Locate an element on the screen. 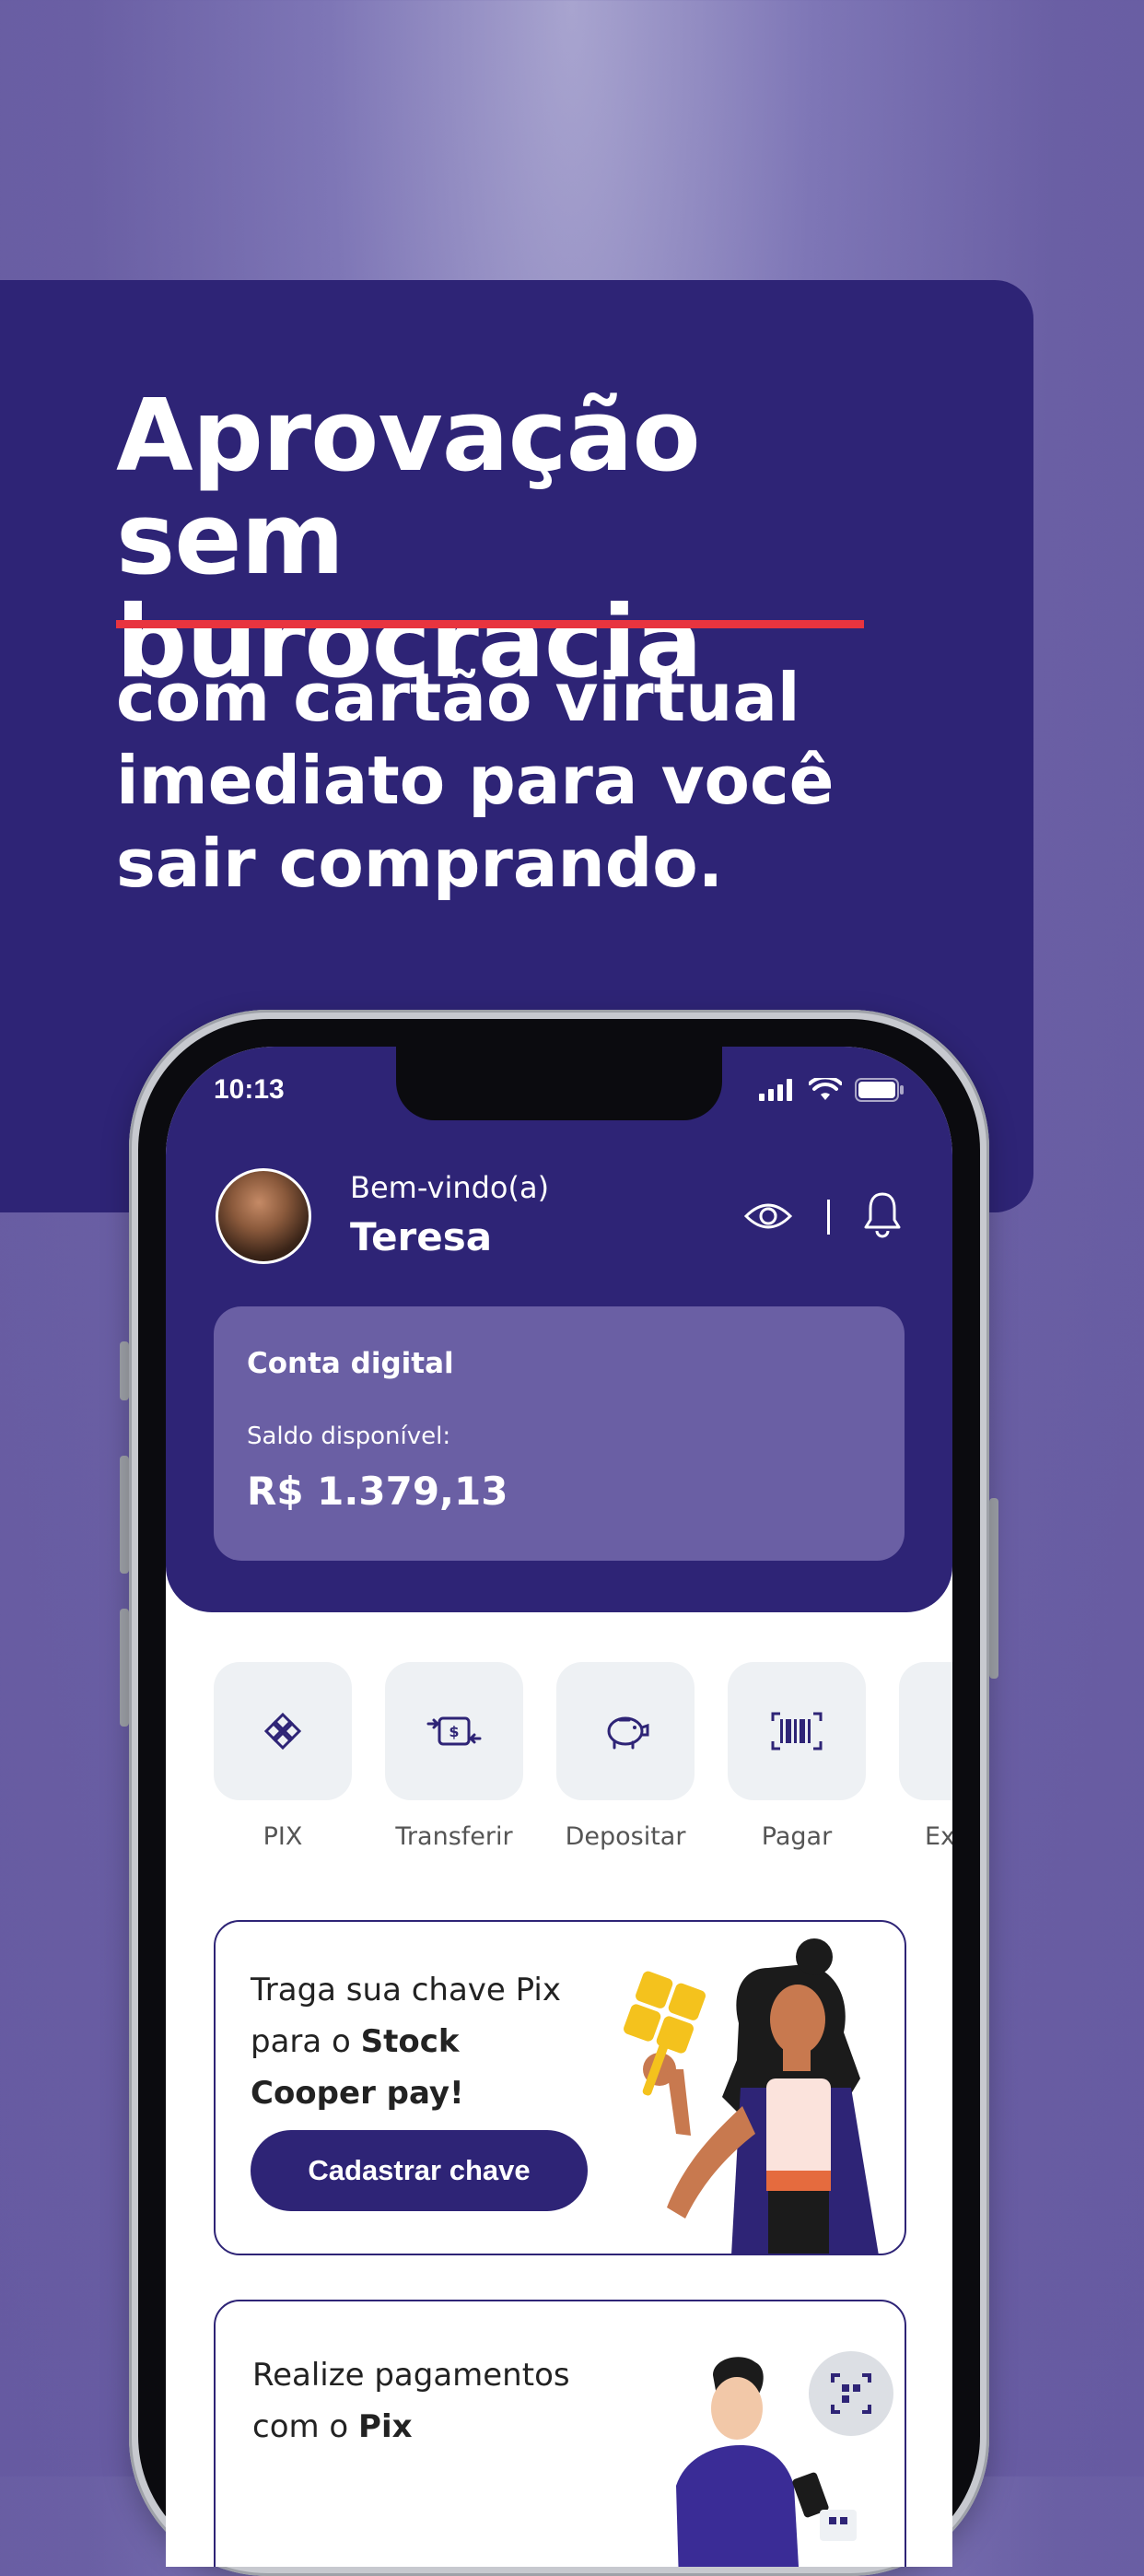 The height and width of the screenshot is (2576, 1144). quick-actions: PIX $ Transferir Depositar Pagar Ex is located at coordinates (583, 1763).